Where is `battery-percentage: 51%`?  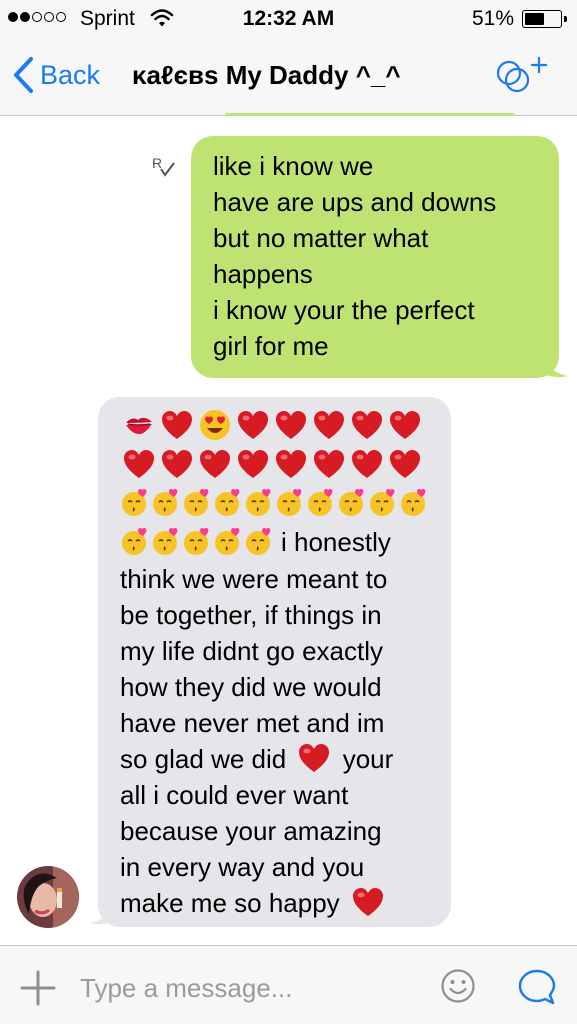
battery-percentage: 51% is located at coordinates (493, 18).